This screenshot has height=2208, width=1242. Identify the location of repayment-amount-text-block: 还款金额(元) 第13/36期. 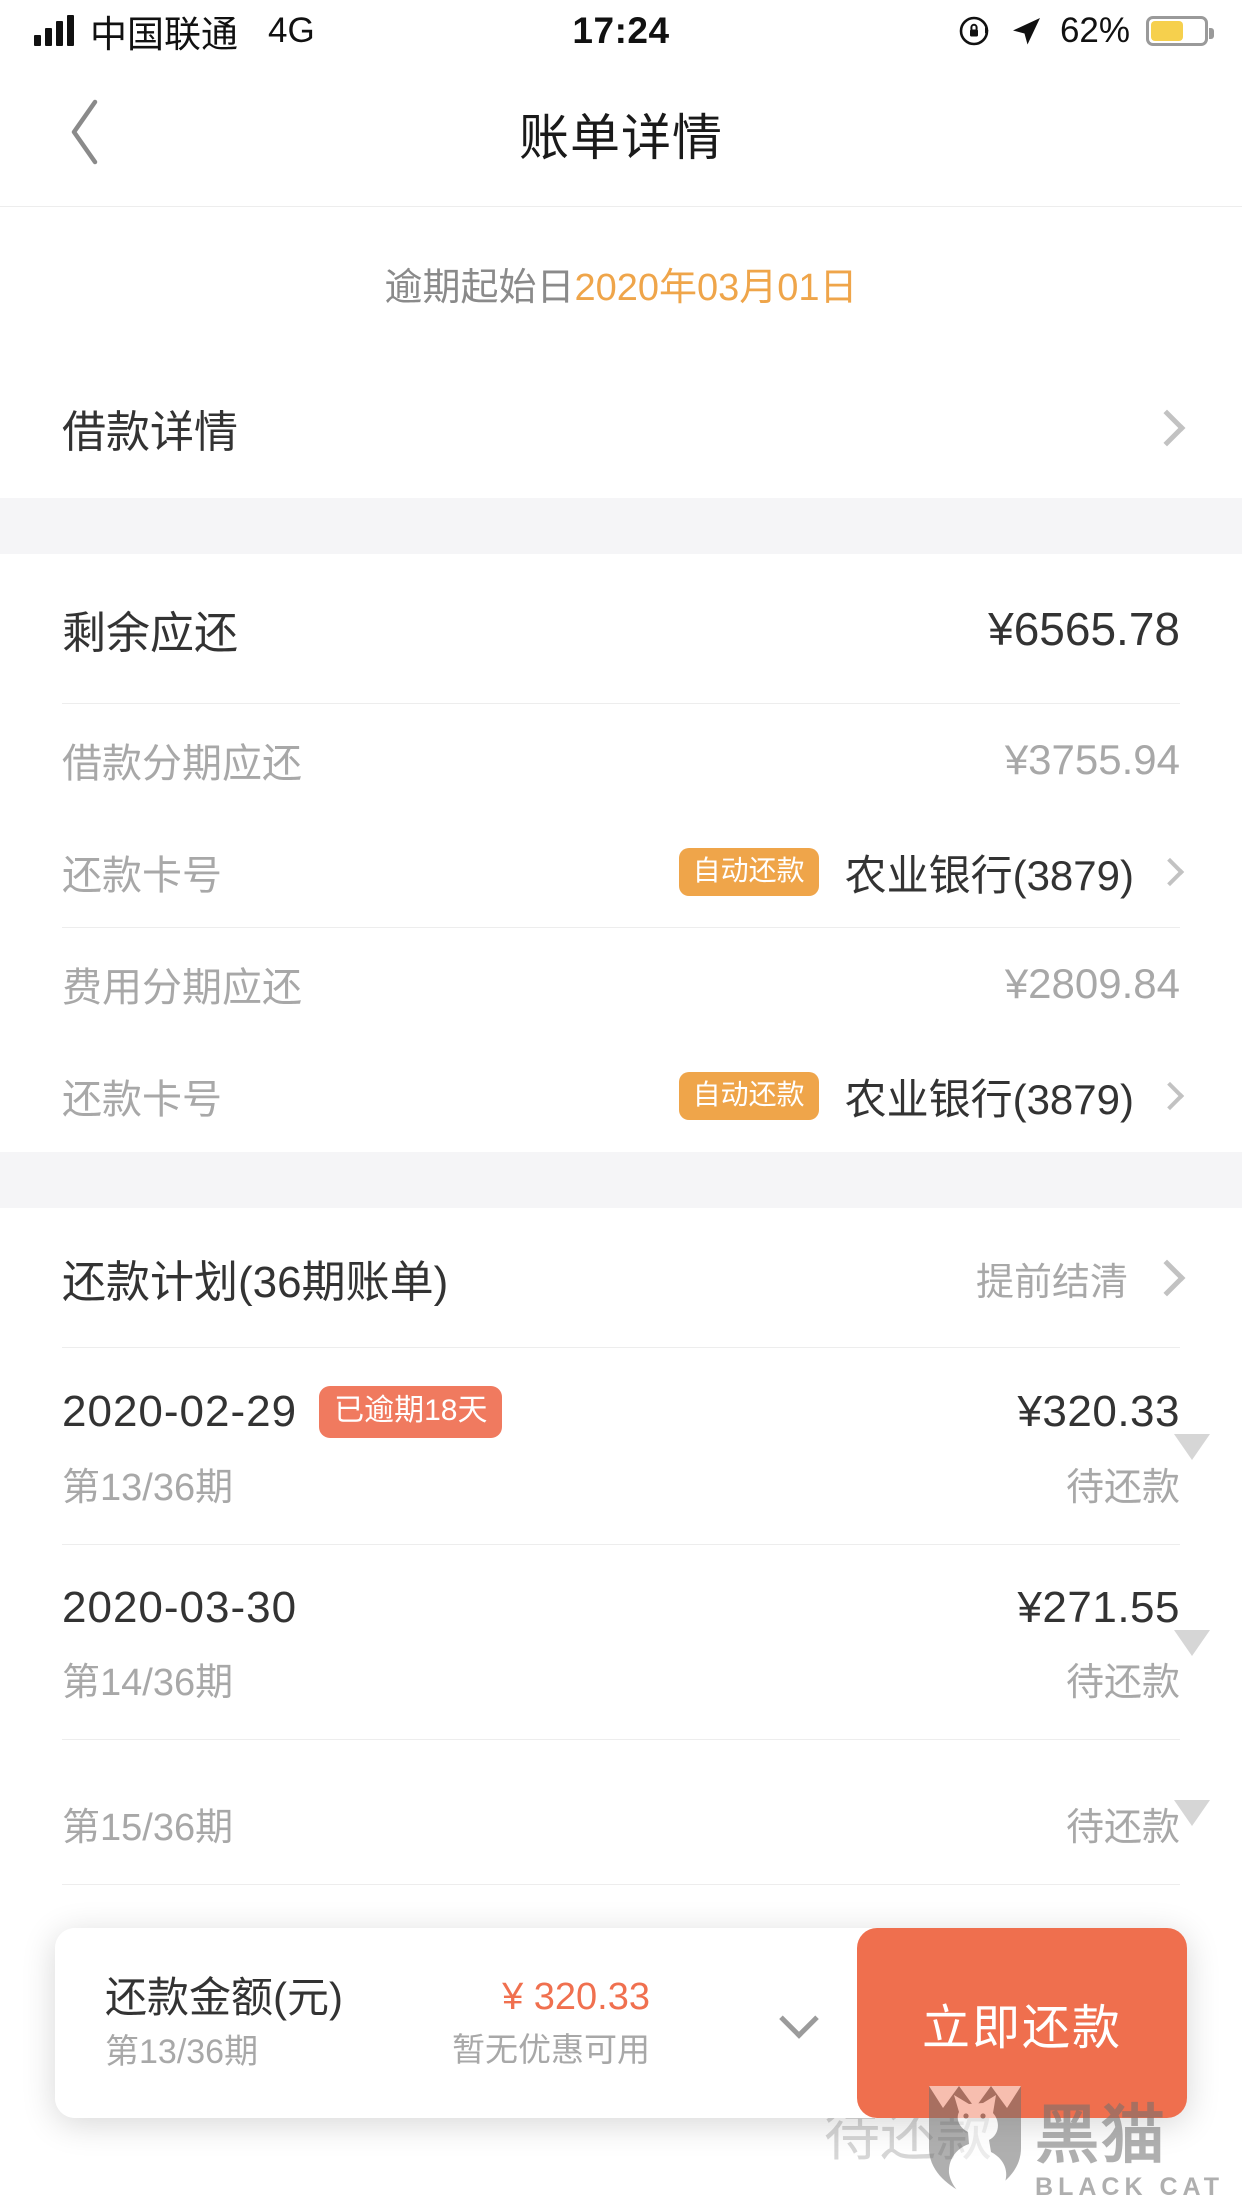
(224, 2023).